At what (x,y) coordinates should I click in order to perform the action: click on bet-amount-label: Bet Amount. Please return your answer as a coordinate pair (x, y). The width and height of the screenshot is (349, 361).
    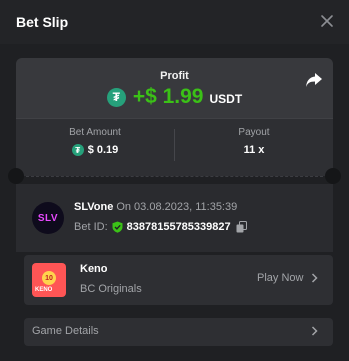
    Looking at the image, I should click on (95, 132).